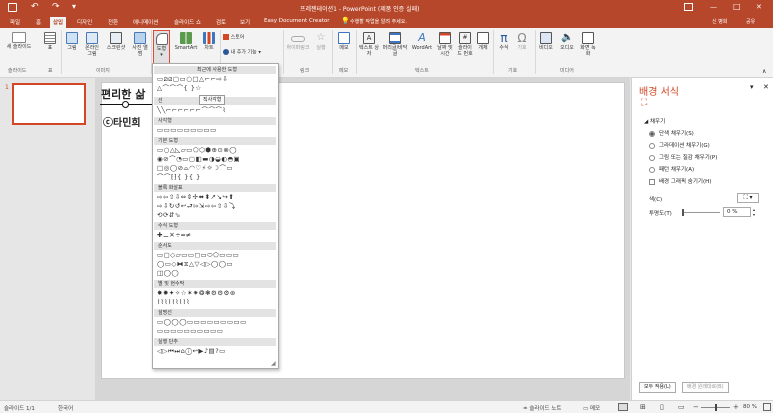  What do you see at coordinates (122, 121) in the screenshot?
I see `slide-subtitle: ⓒ타민희` at bounding box center [122, 121].